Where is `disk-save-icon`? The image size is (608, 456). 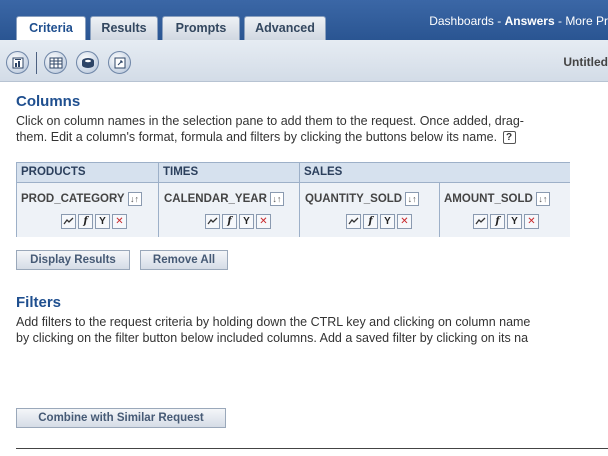
disk-save-icon is located at coordinates (87, 62).